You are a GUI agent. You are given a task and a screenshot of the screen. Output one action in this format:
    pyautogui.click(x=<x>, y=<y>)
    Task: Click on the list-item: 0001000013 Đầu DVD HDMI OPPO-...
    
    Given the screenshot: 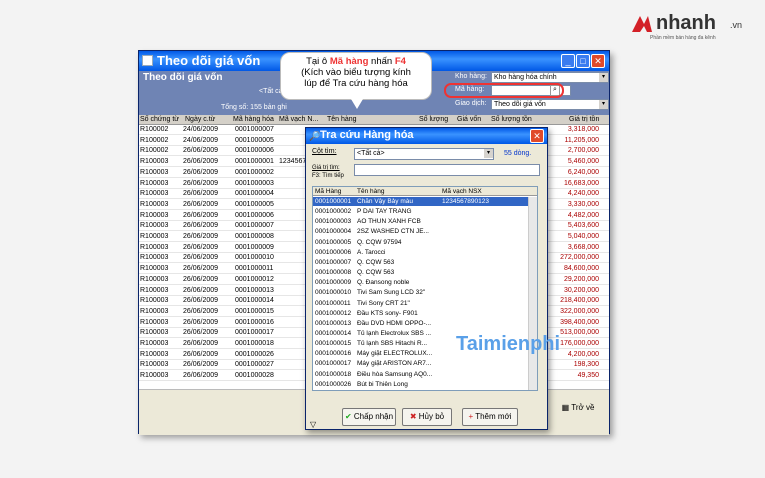 What is the action you would take?
    pyautogui.click(x=420, y=323)
    